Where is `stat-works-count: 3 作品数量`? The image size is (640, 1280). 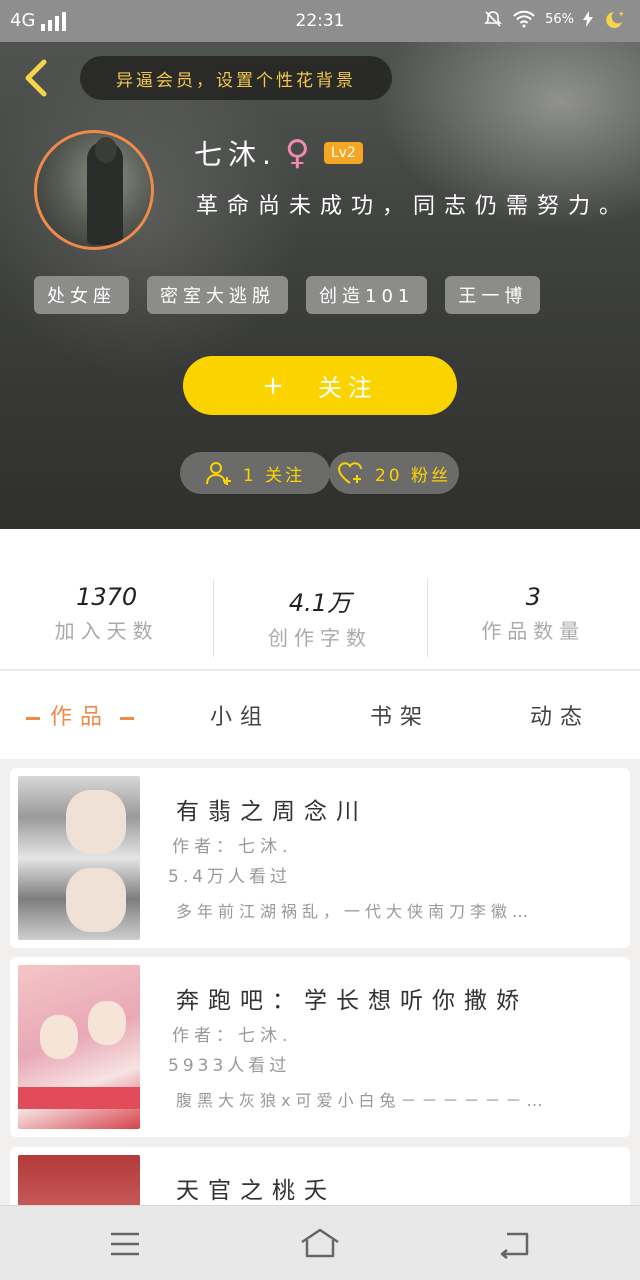 stat-works-count: 3 作品数量 is located at coordinates (533, 599).